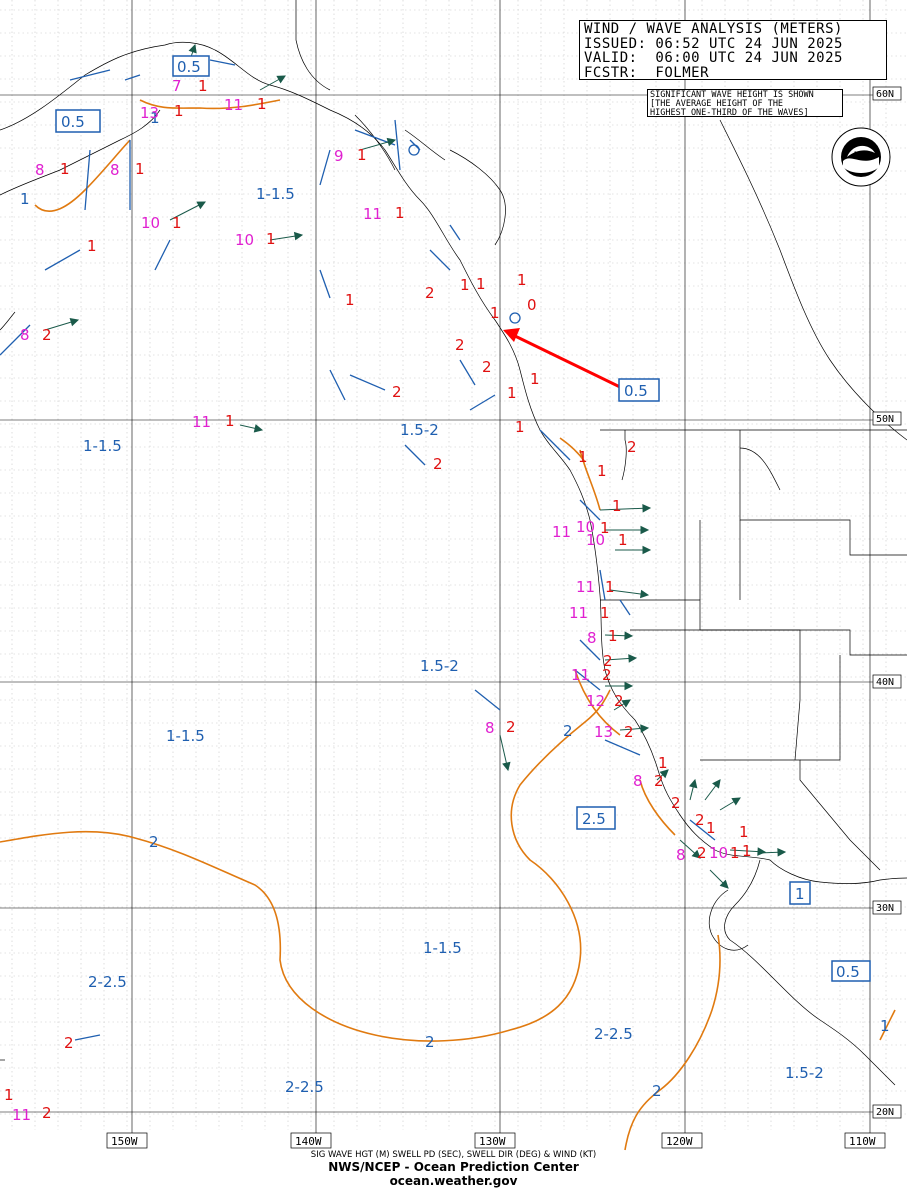 The image size is (907, 1200). Describe the element at coordinates (864, 154) in the screenshot. I see `logo-wordmark: NOAA` at that location.